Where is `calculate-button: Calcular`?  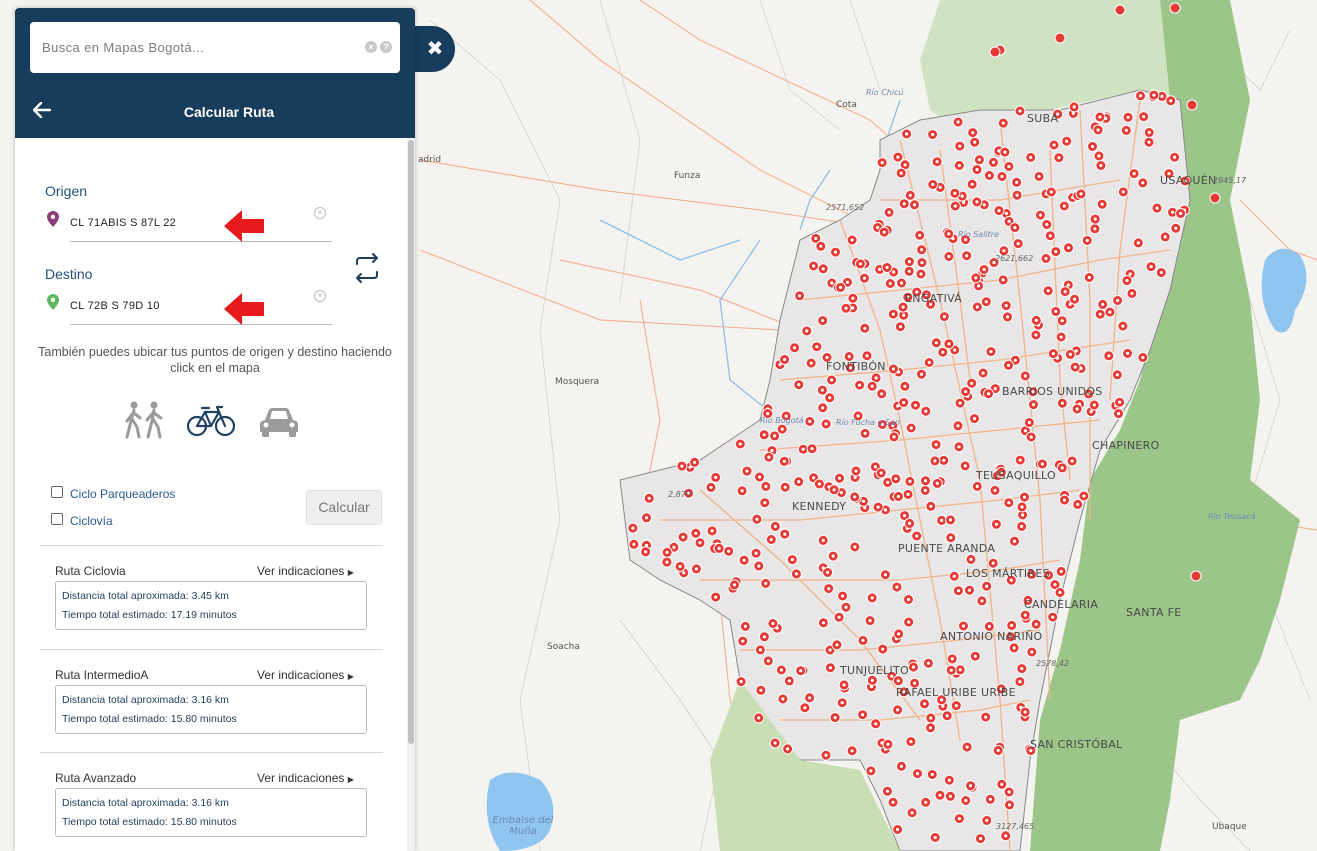
calculate-button: Calcular is located at coordinates (344, 507).